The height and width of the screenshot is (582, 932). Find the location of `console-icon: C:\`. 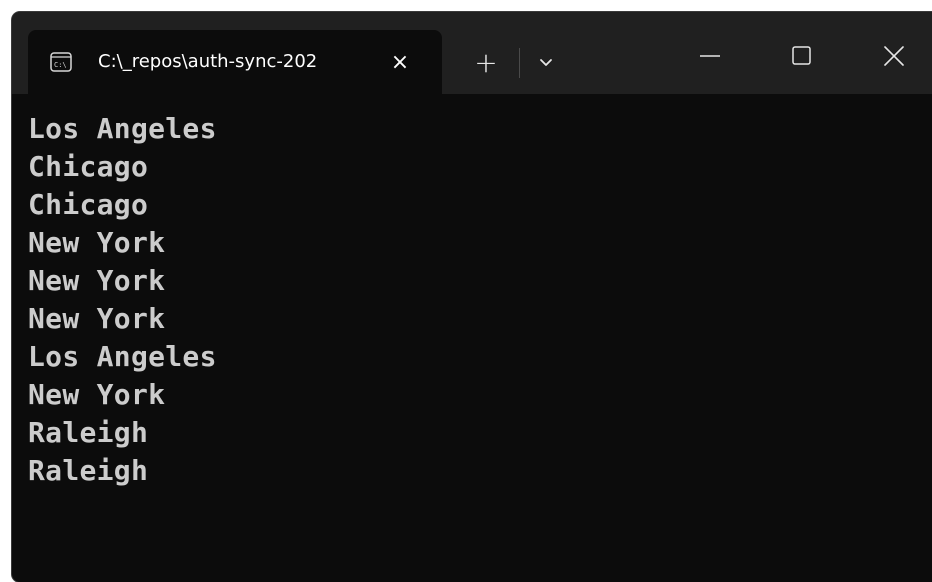

console-icon: C:\ is located at coordinates (61, 62).